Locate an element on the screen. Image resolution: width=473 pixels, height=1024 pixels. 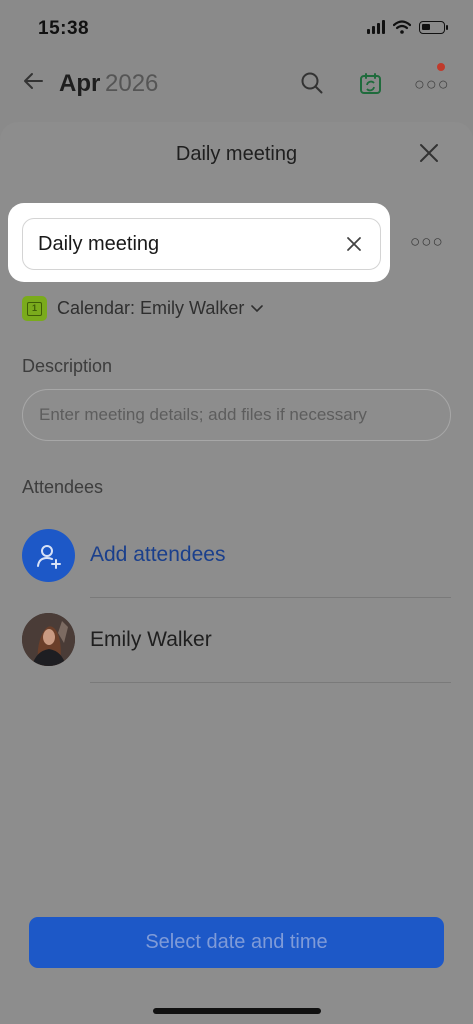
attendee-row: Emily Walker is located at coordinates (236, 640).